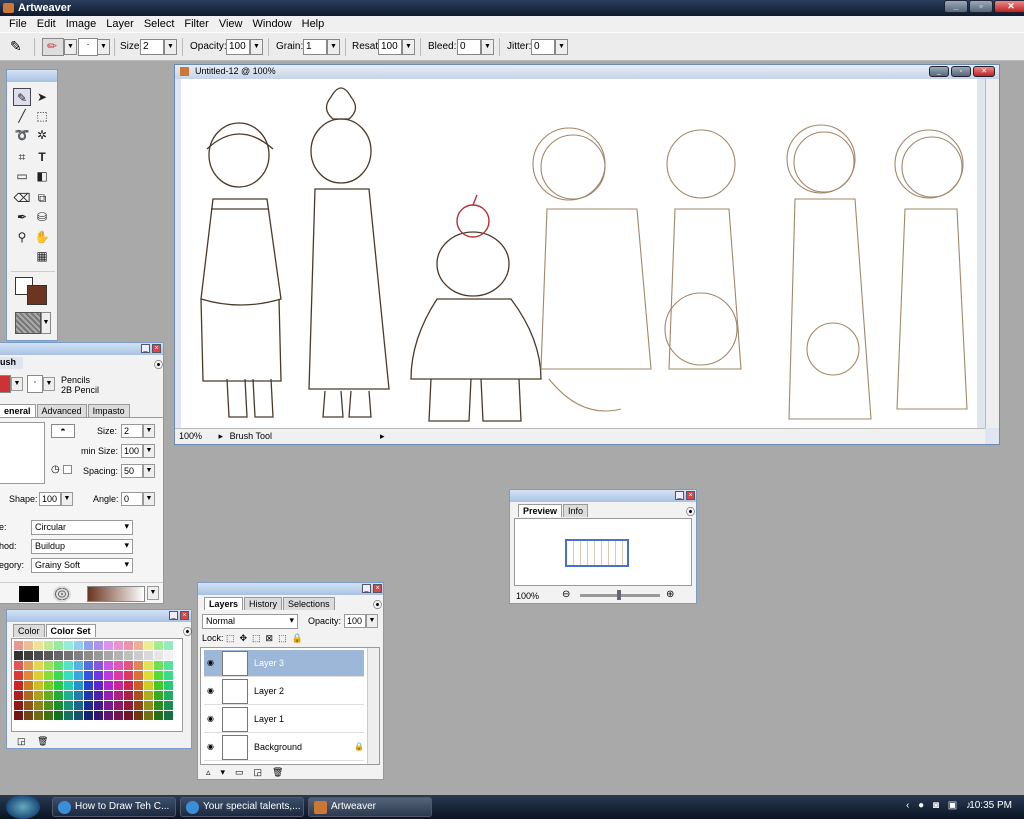 The height and width of the screenshot is (819, 1024). Describe the element at coordinates (42, 198) in the screenshot. I see `clone-icon: ⧉` at that location.